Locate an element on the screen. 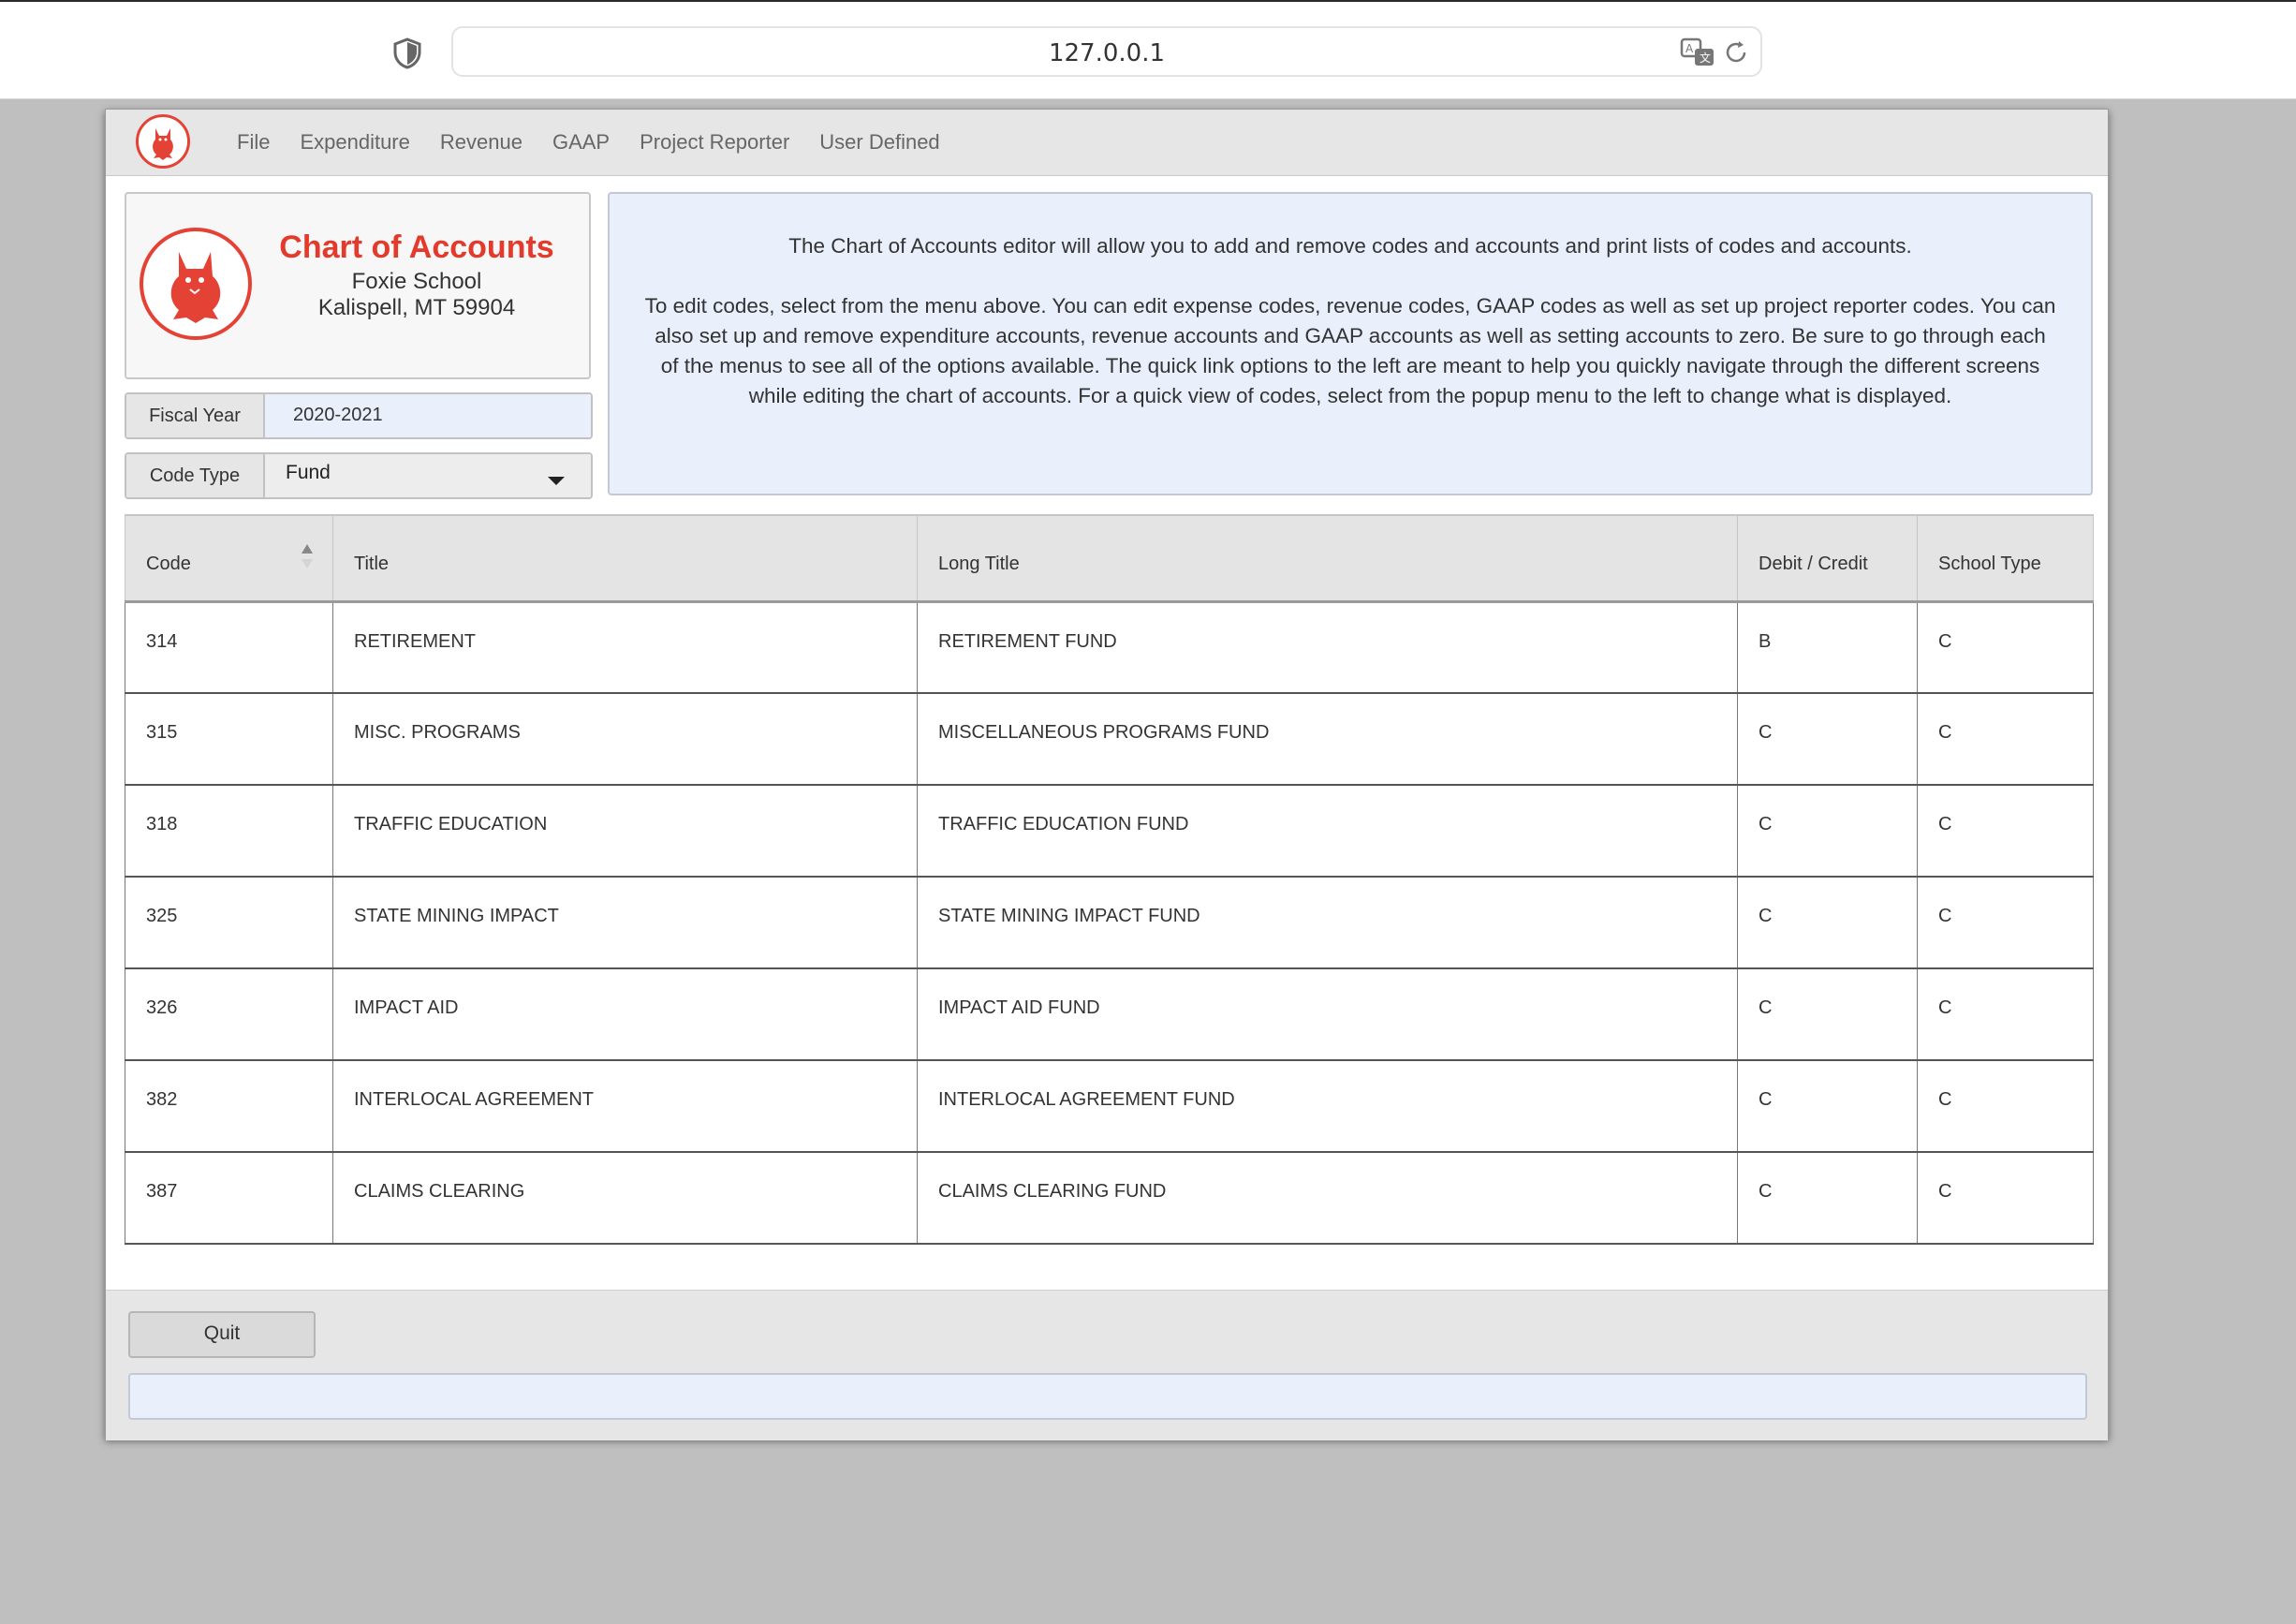  url-text: 127.0.0.1 is located at coordinates (1107, 53).